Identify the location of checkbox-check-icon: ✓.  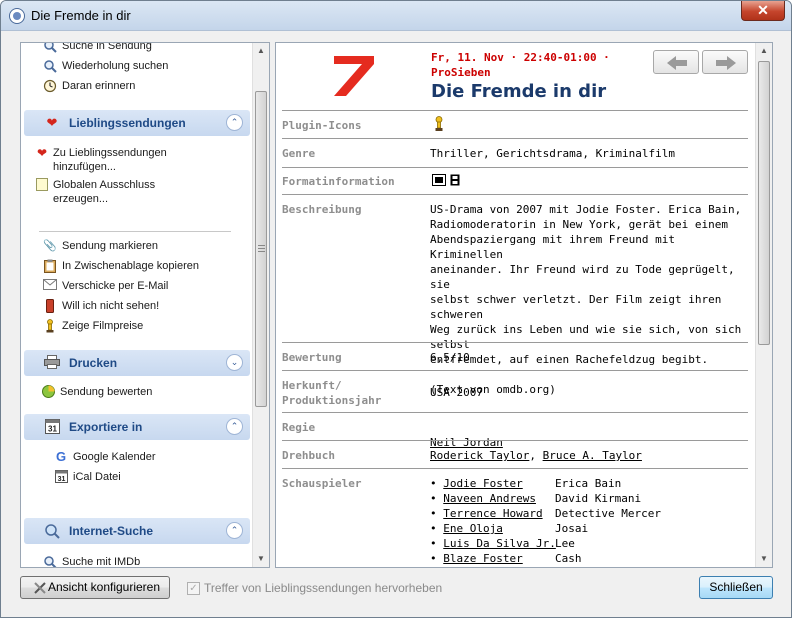
(193, 588).